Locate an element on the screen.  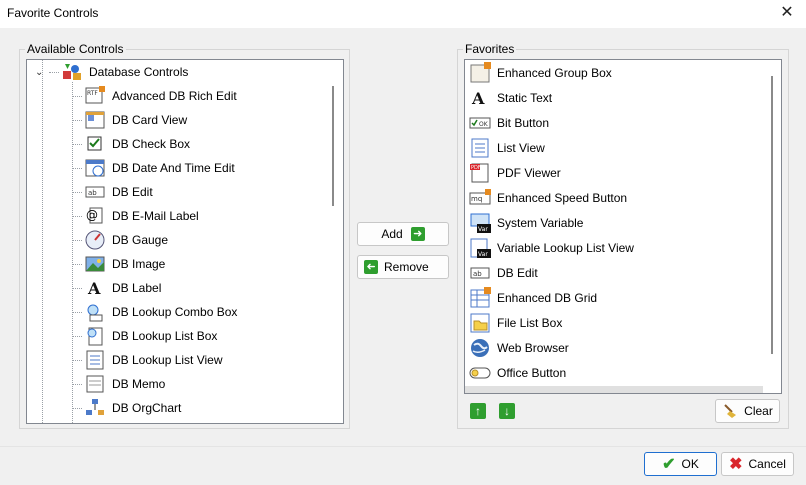
lookup-list-view-icon is located at coordinates (95, 360).